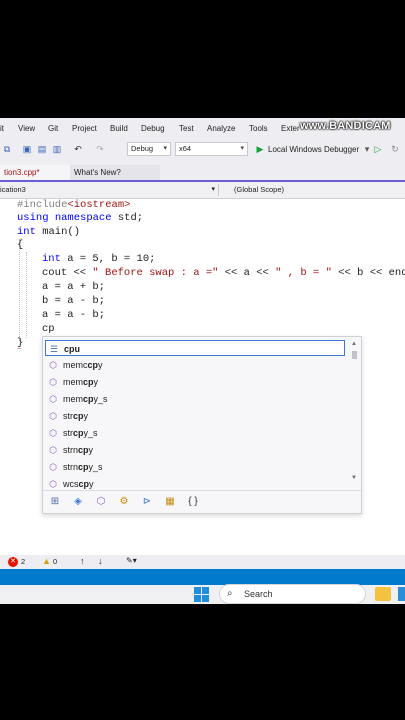 This screenshot has height=720, width=405. What do you see at coordinates (124, 502) in the screenshot?
I see `filter-types-icon: ⚙` at bounding box center [124, 502].